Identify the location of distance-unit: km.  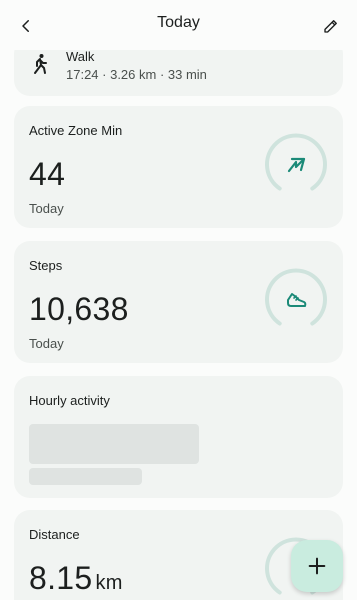
(109, 583).